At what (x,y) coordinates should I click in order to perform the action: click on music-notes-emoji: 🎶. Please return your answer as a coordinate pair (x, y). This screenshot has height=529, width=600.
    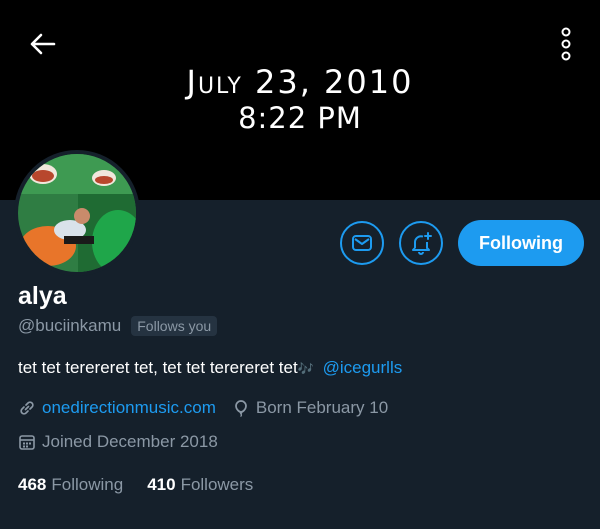
    Looking at the image, I should click on (305, 368).